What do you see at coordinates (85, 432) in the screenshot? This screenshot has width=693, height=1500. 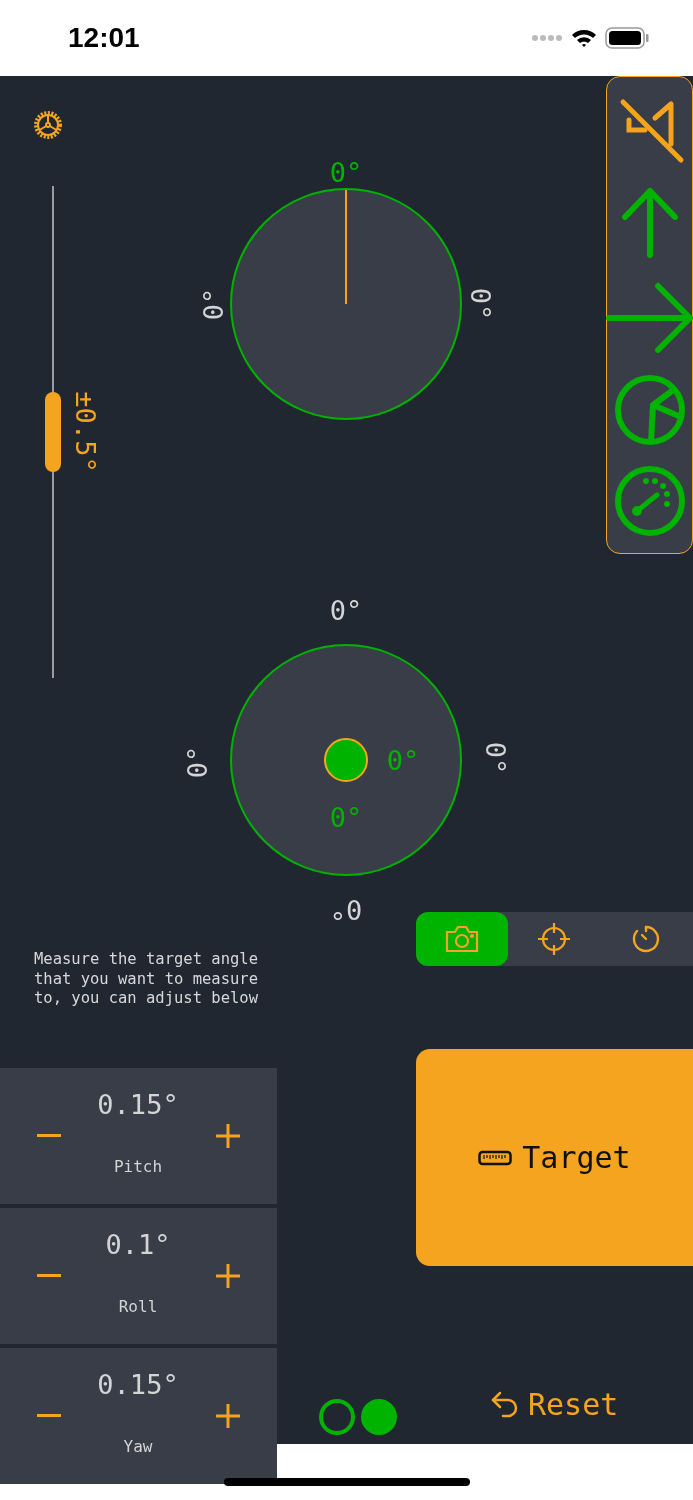 I see `tolerance-label: ±0.5°` at bounding box center [85, 432].